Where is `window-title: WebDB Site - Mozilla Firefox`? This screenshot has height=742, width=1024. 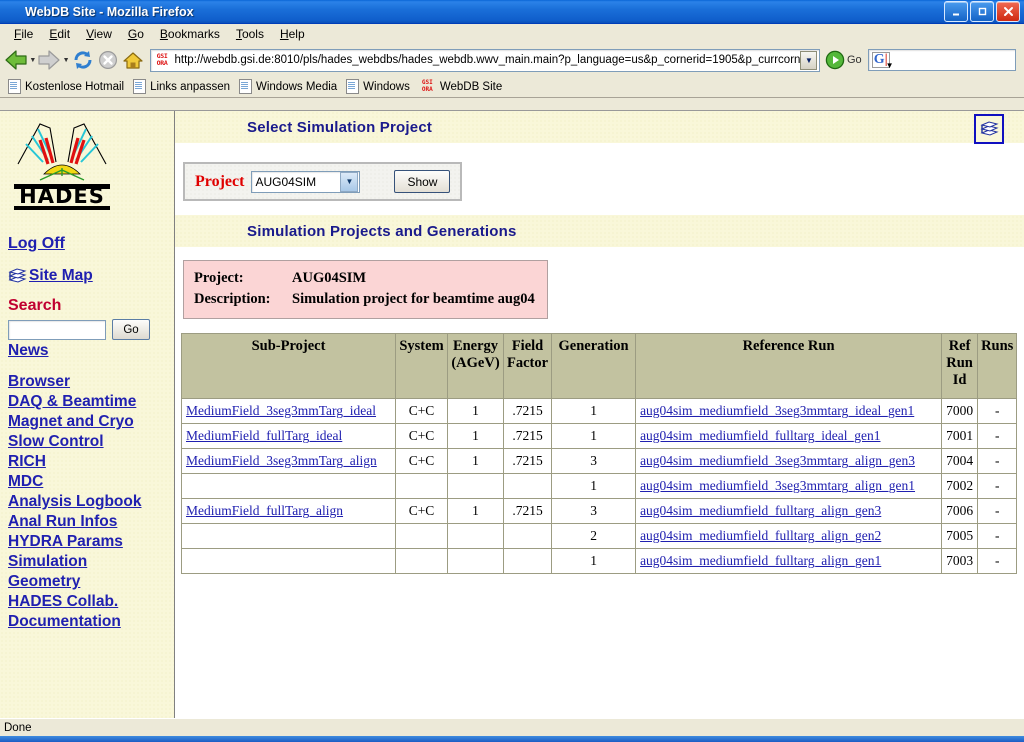
window-title: WebDB Site - Mozilla Firefox is located at coordinates (109, 11).